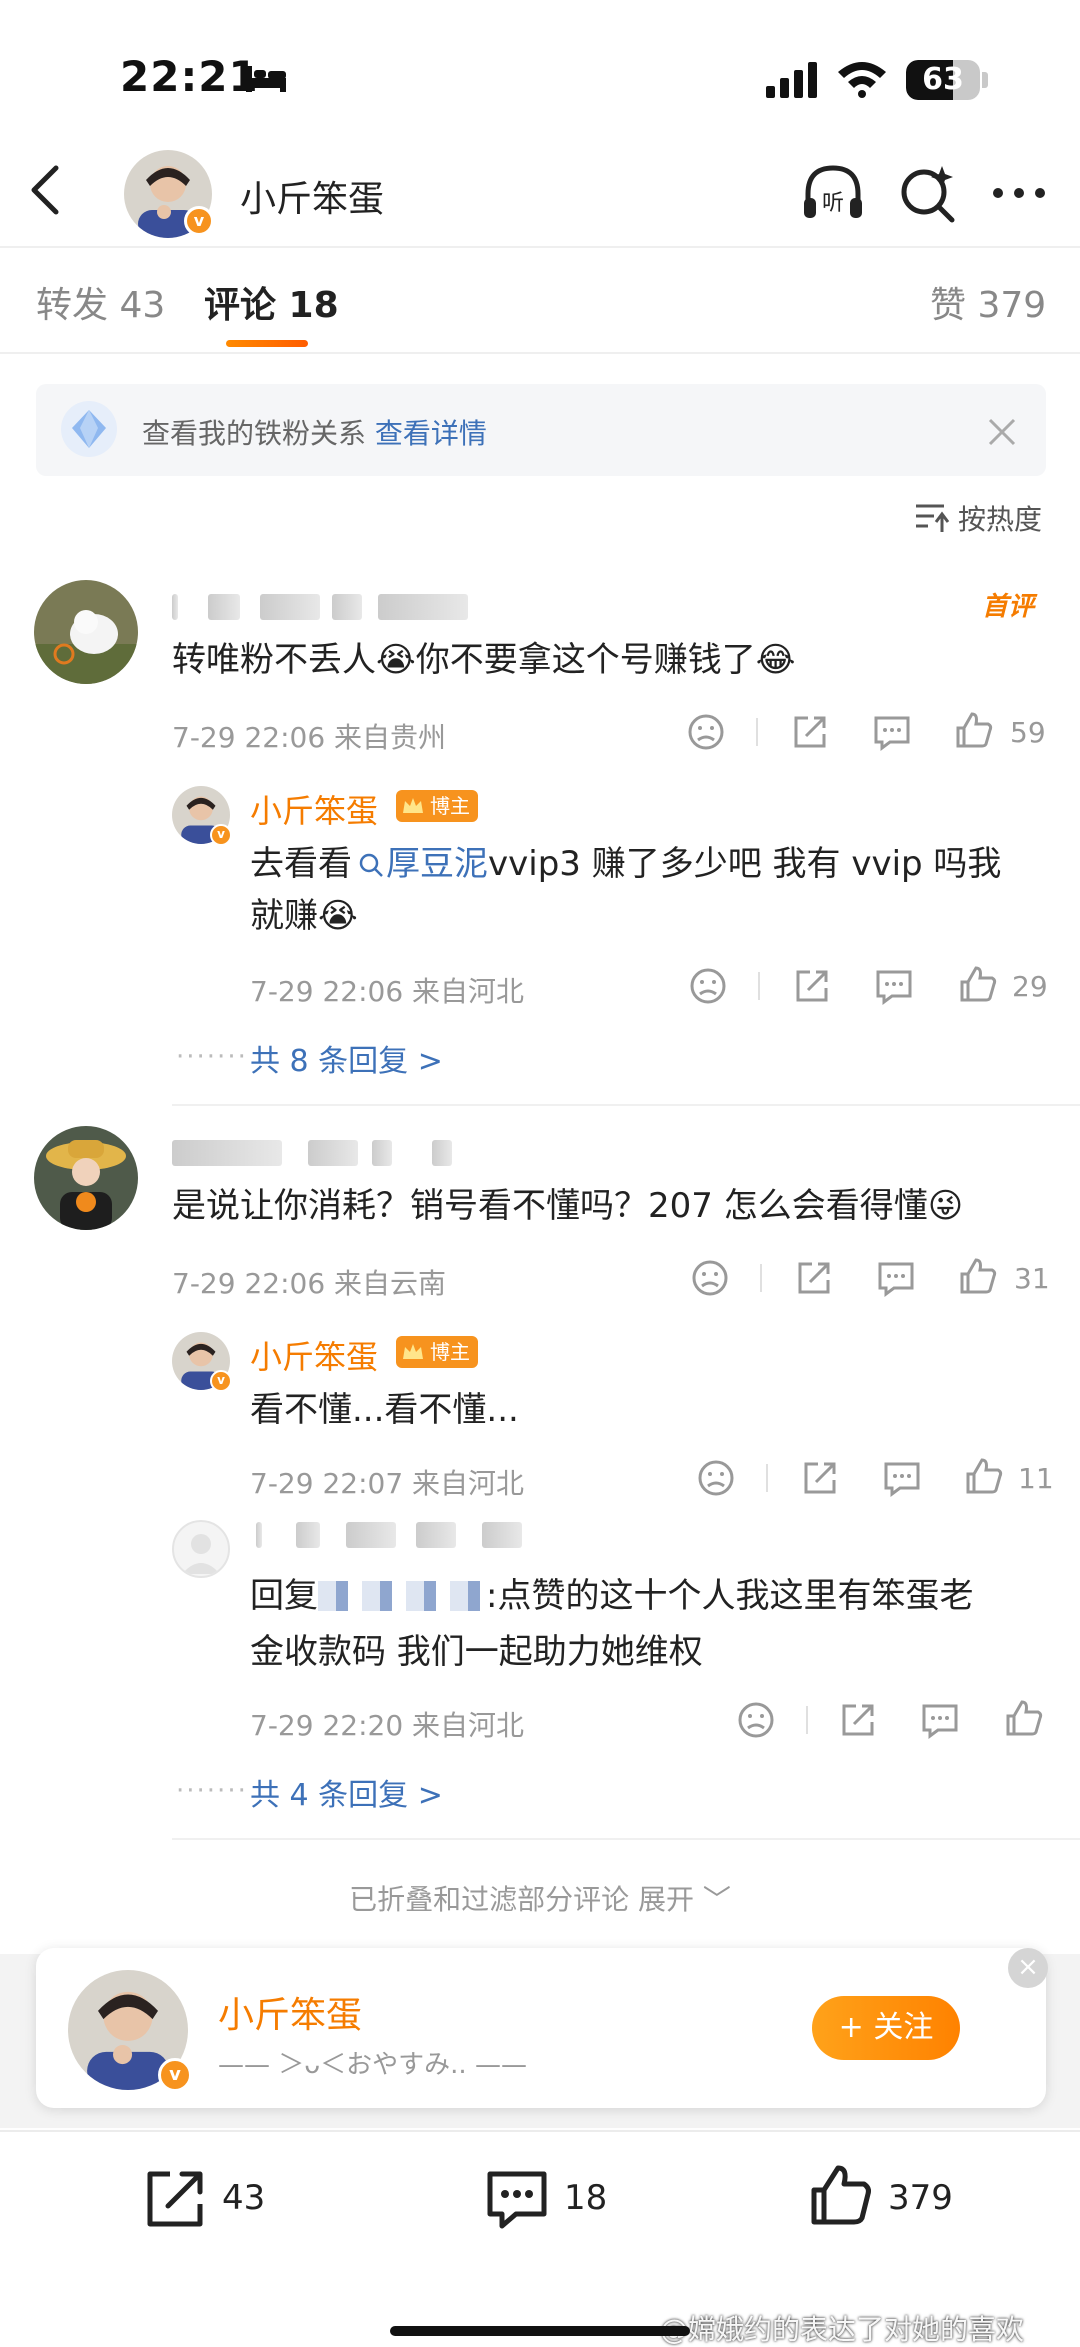 This screenshot has height=2347, width=1080. I want to click on avatar-dog-icon, so click(86, 632).